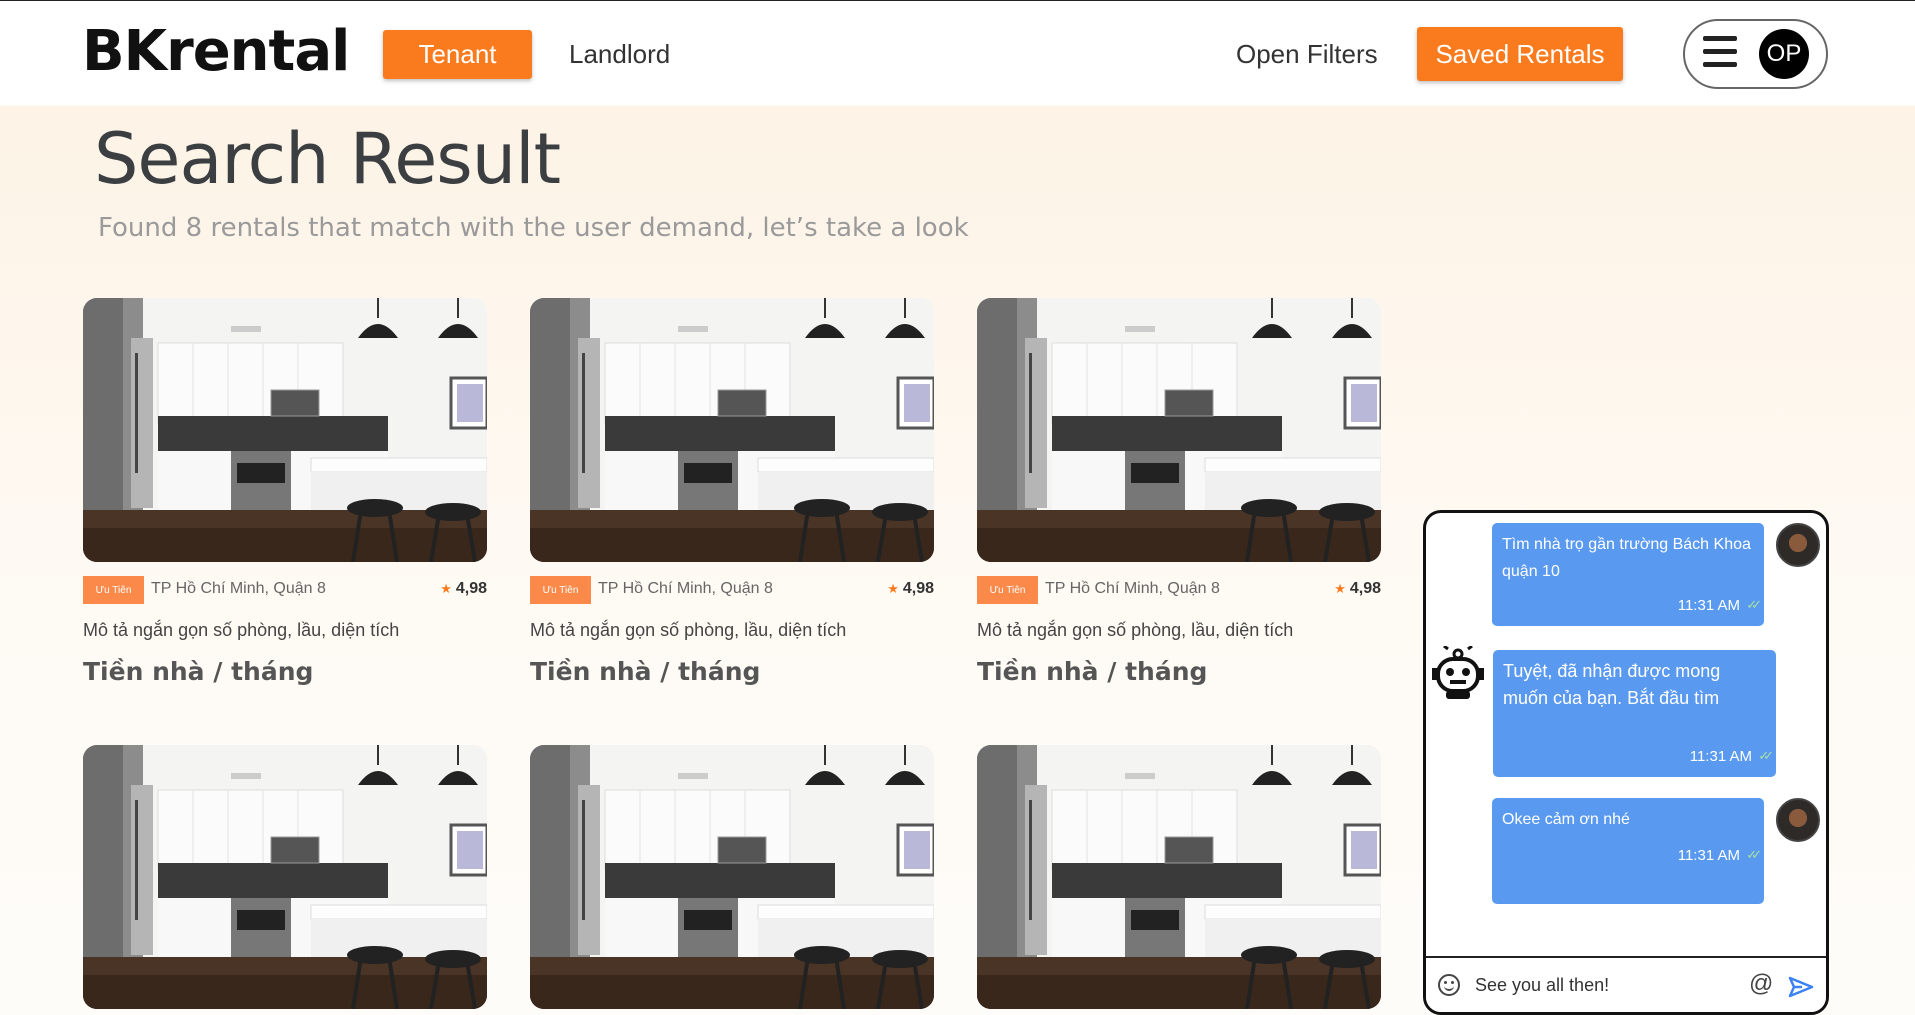  What do you see at coordinates (1542, 985) in the screenshot?
I see `chat-message-input: See you all then!` at bounding box center [1542, 985].